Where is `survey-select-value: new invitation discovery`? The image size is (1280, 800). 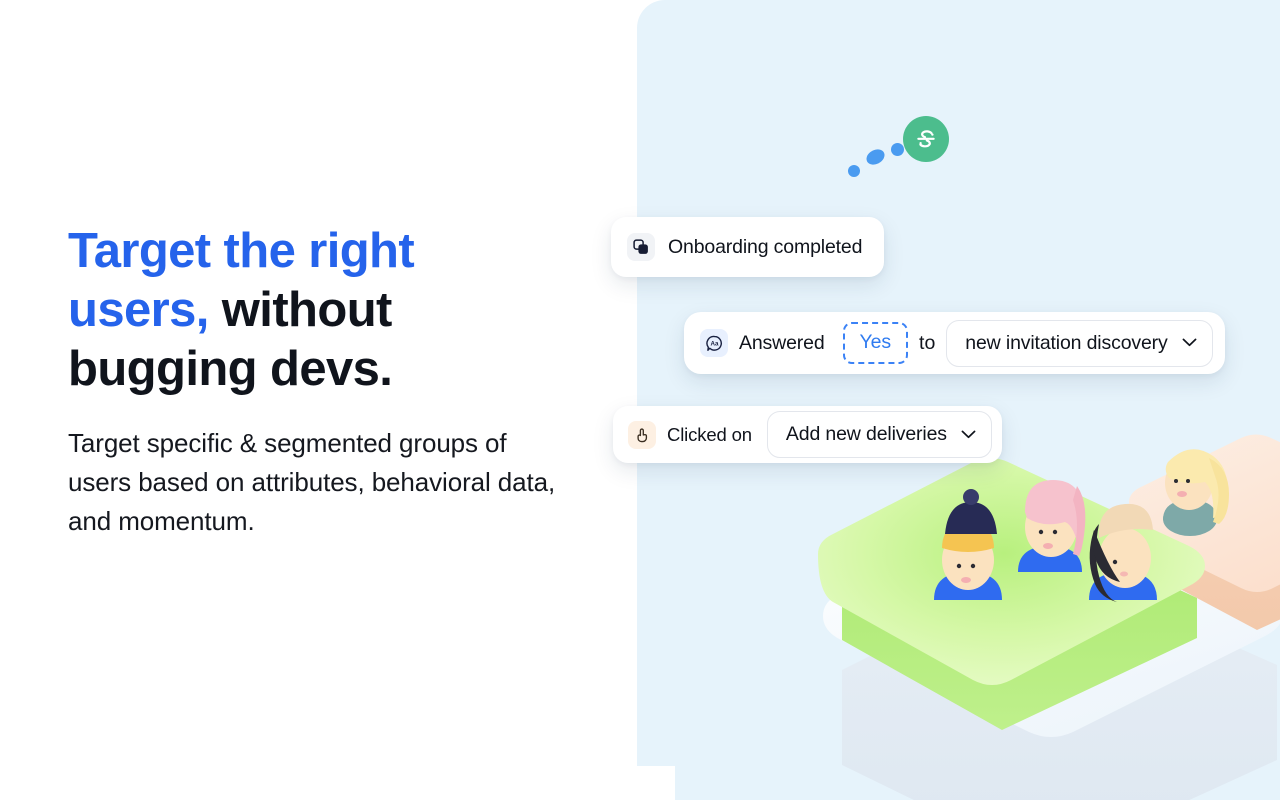
survey-select-value: new invitation discovery is located at coordinates (1066, 342).